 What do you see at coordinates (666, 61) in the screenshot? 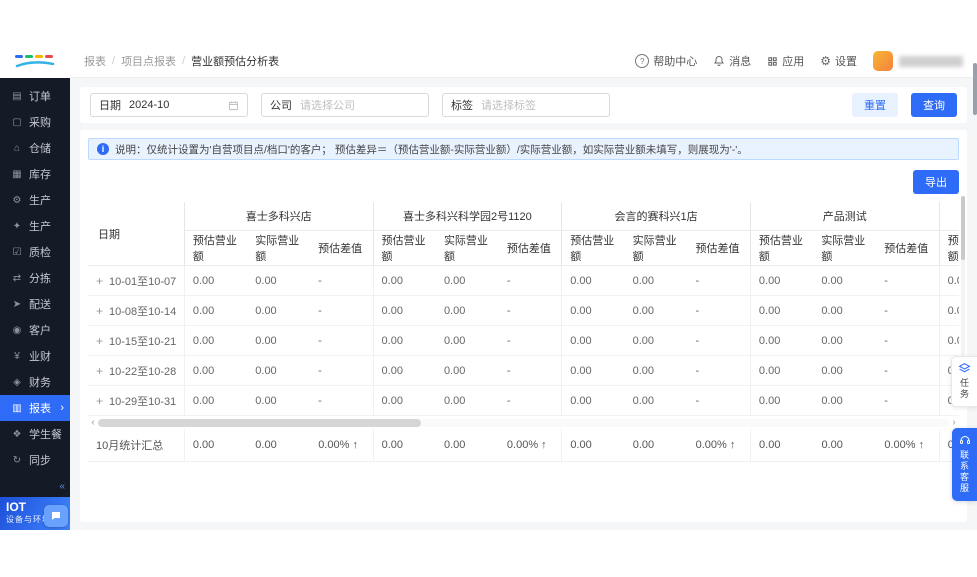
I see `help-center-button: ? 帮助中心` at bounding box center [666, 61].